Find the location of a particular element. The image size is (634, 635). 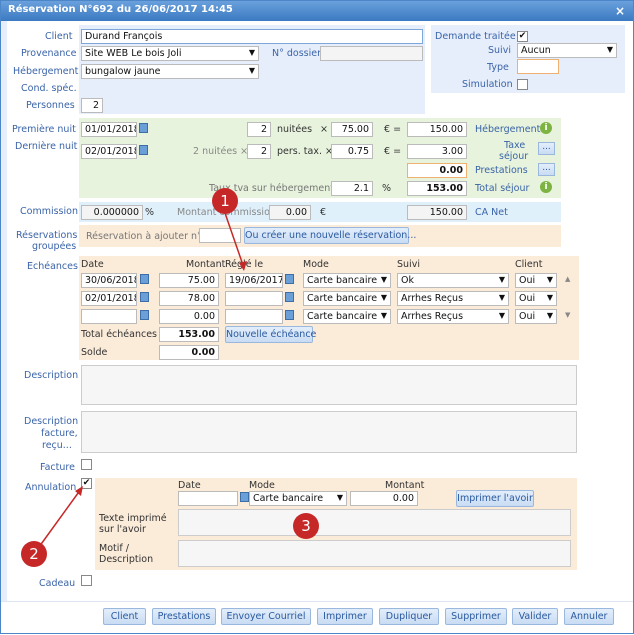

callout-2: 2 is located at coordinates (34, 554).